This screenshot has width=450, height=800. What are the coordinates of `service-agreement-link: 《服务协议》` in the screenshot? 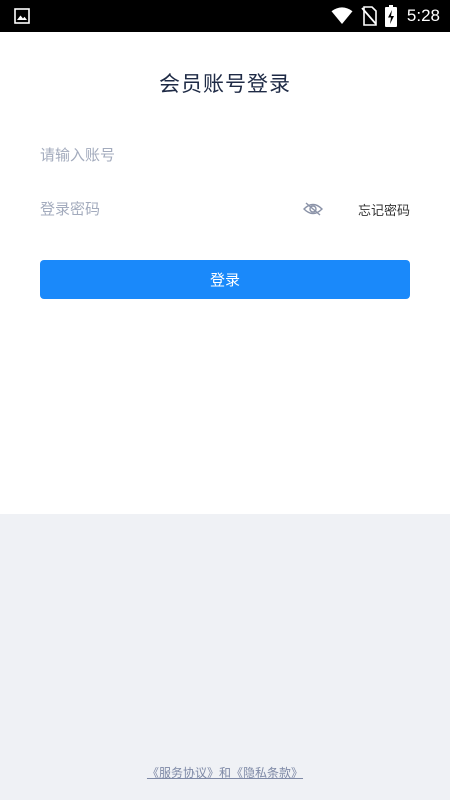 It's located at (183, 773).